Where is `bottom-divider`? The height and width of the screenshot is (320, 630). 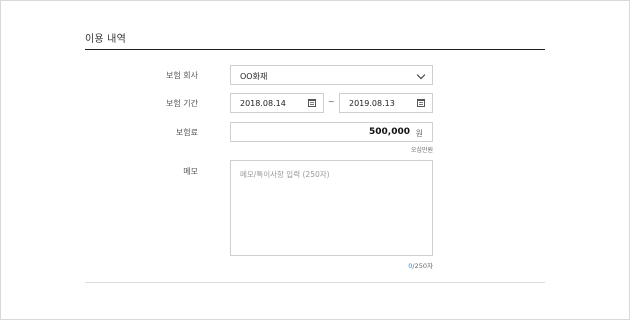 bottom-divider is located at coordinates (315, 282).